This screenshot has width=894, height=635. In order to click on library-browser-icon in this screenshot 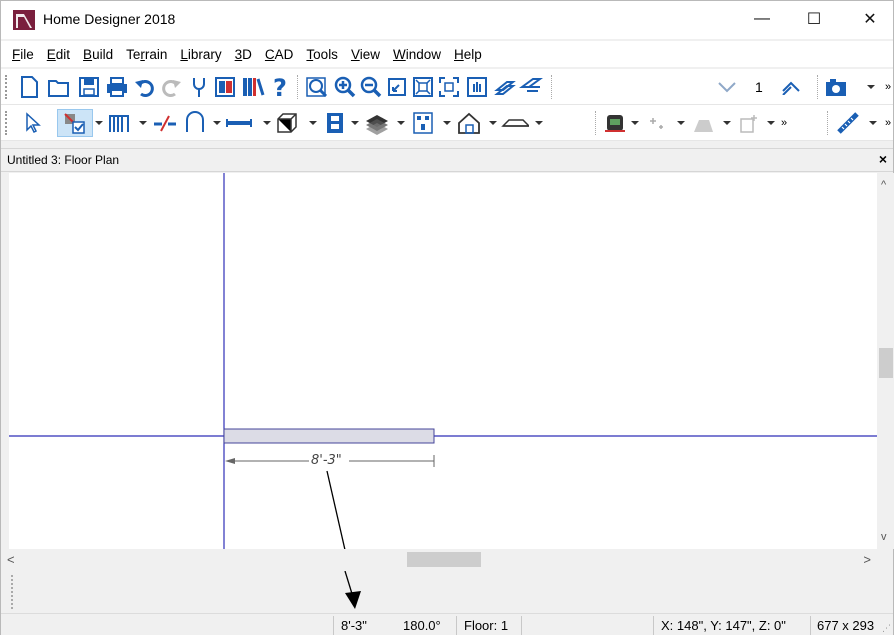, I will do `click(253, 87)`.